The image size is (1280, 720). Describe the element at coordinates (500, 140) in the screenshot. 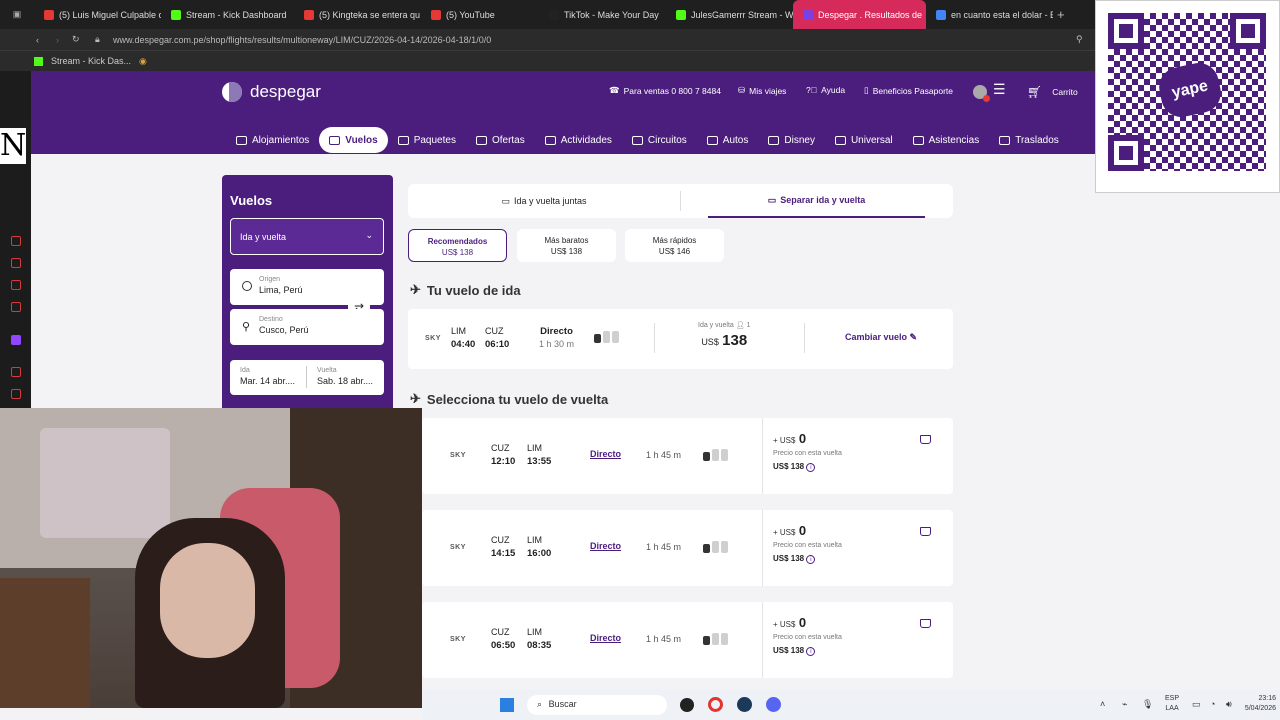

I see `nav-ofertas: Ofertas` at that location.